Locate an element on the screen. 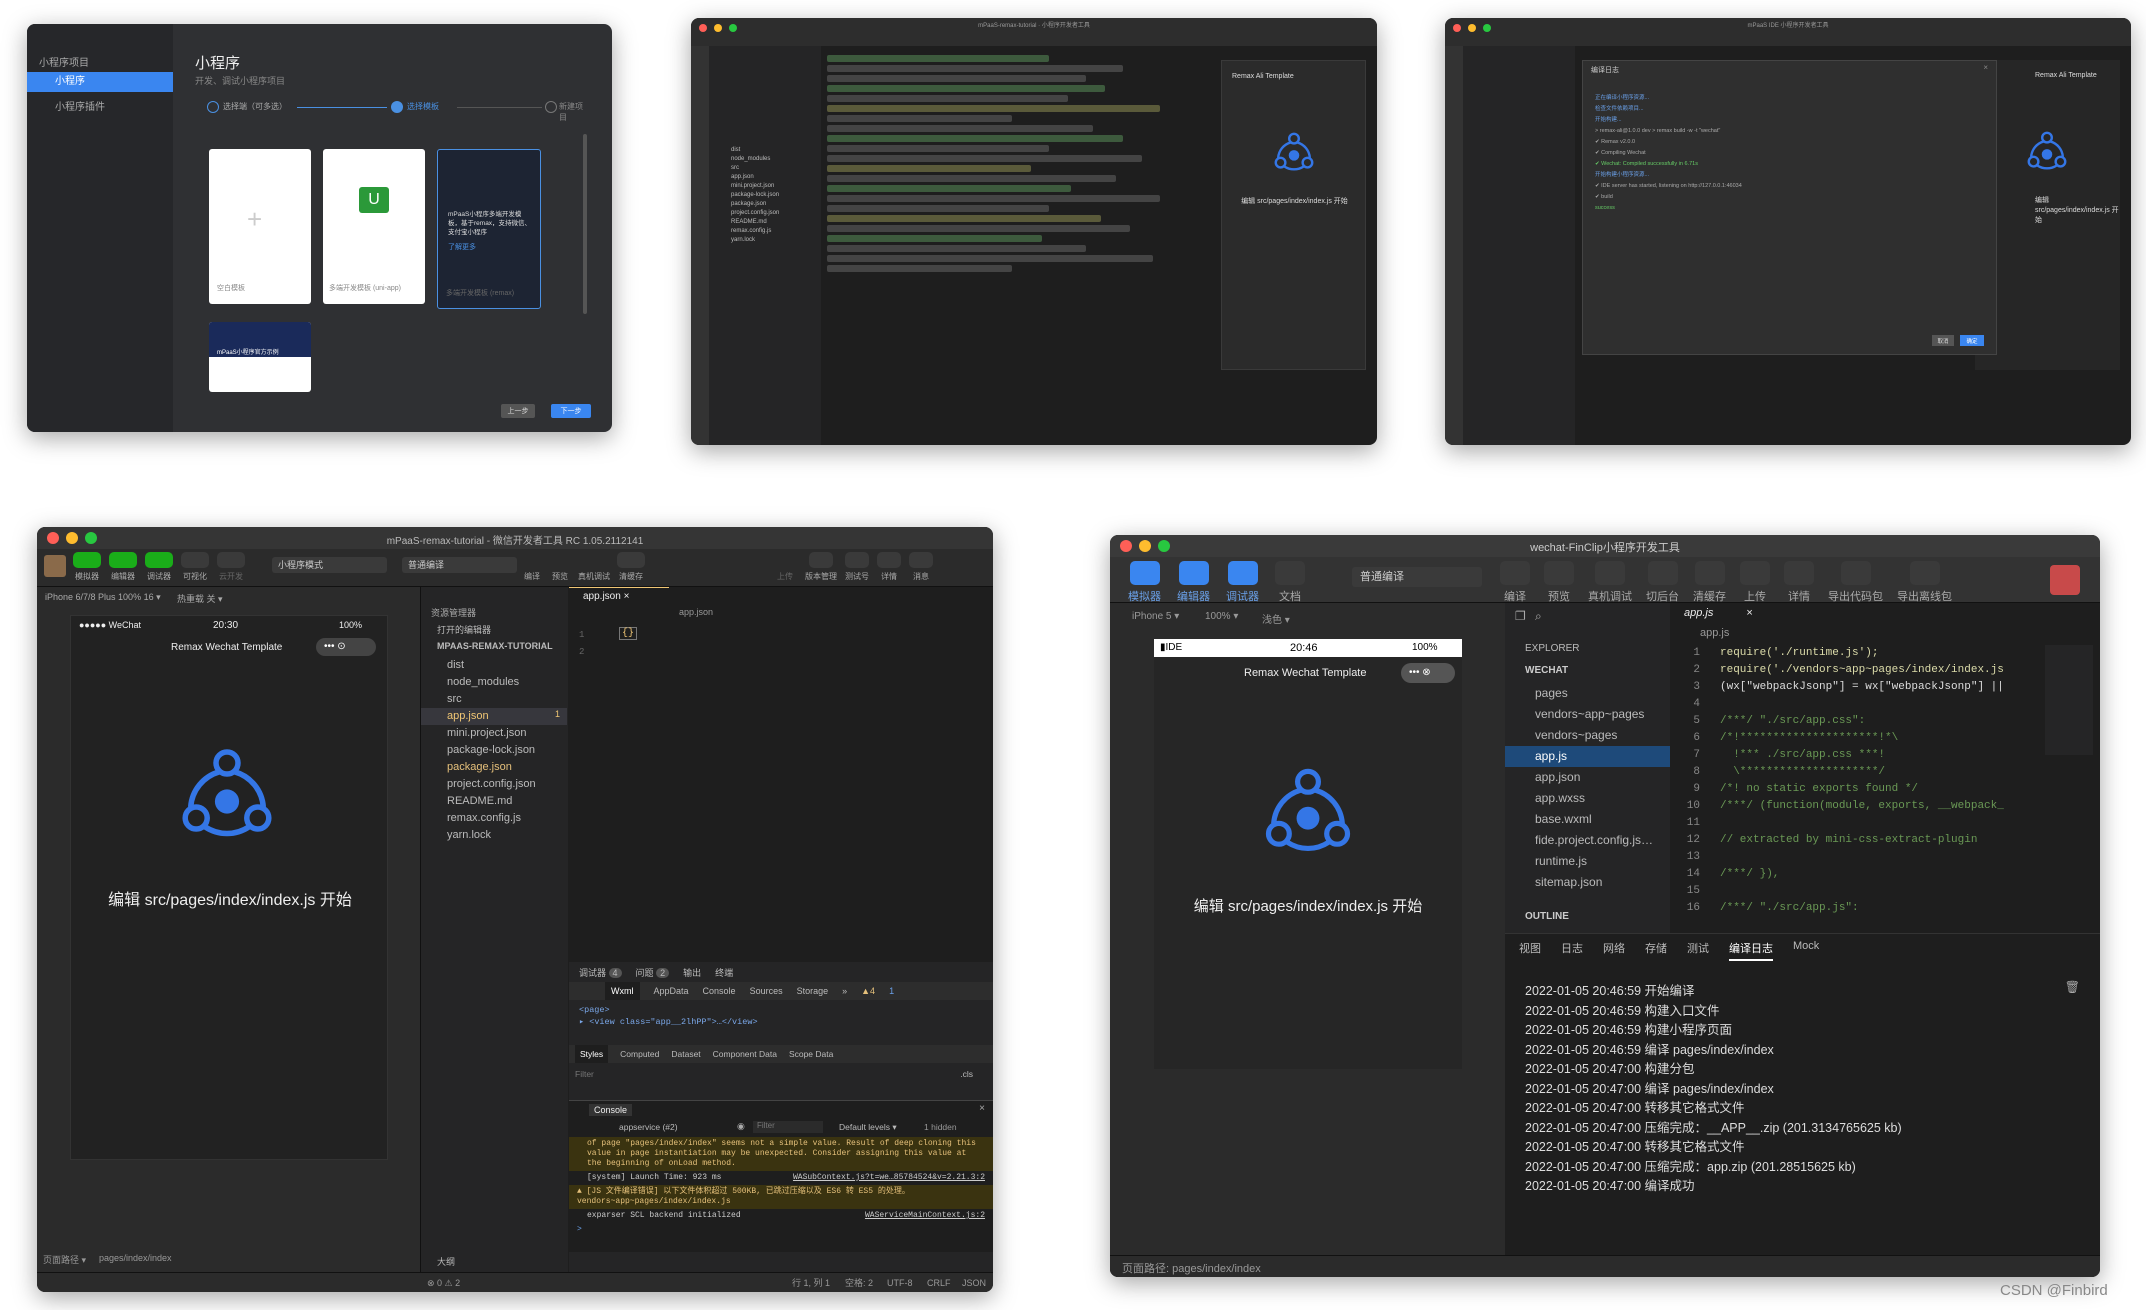 The image size is (2146, 1310). template-thumb: mPaaS小程序官方示例 is located at coordinates (260, 357).